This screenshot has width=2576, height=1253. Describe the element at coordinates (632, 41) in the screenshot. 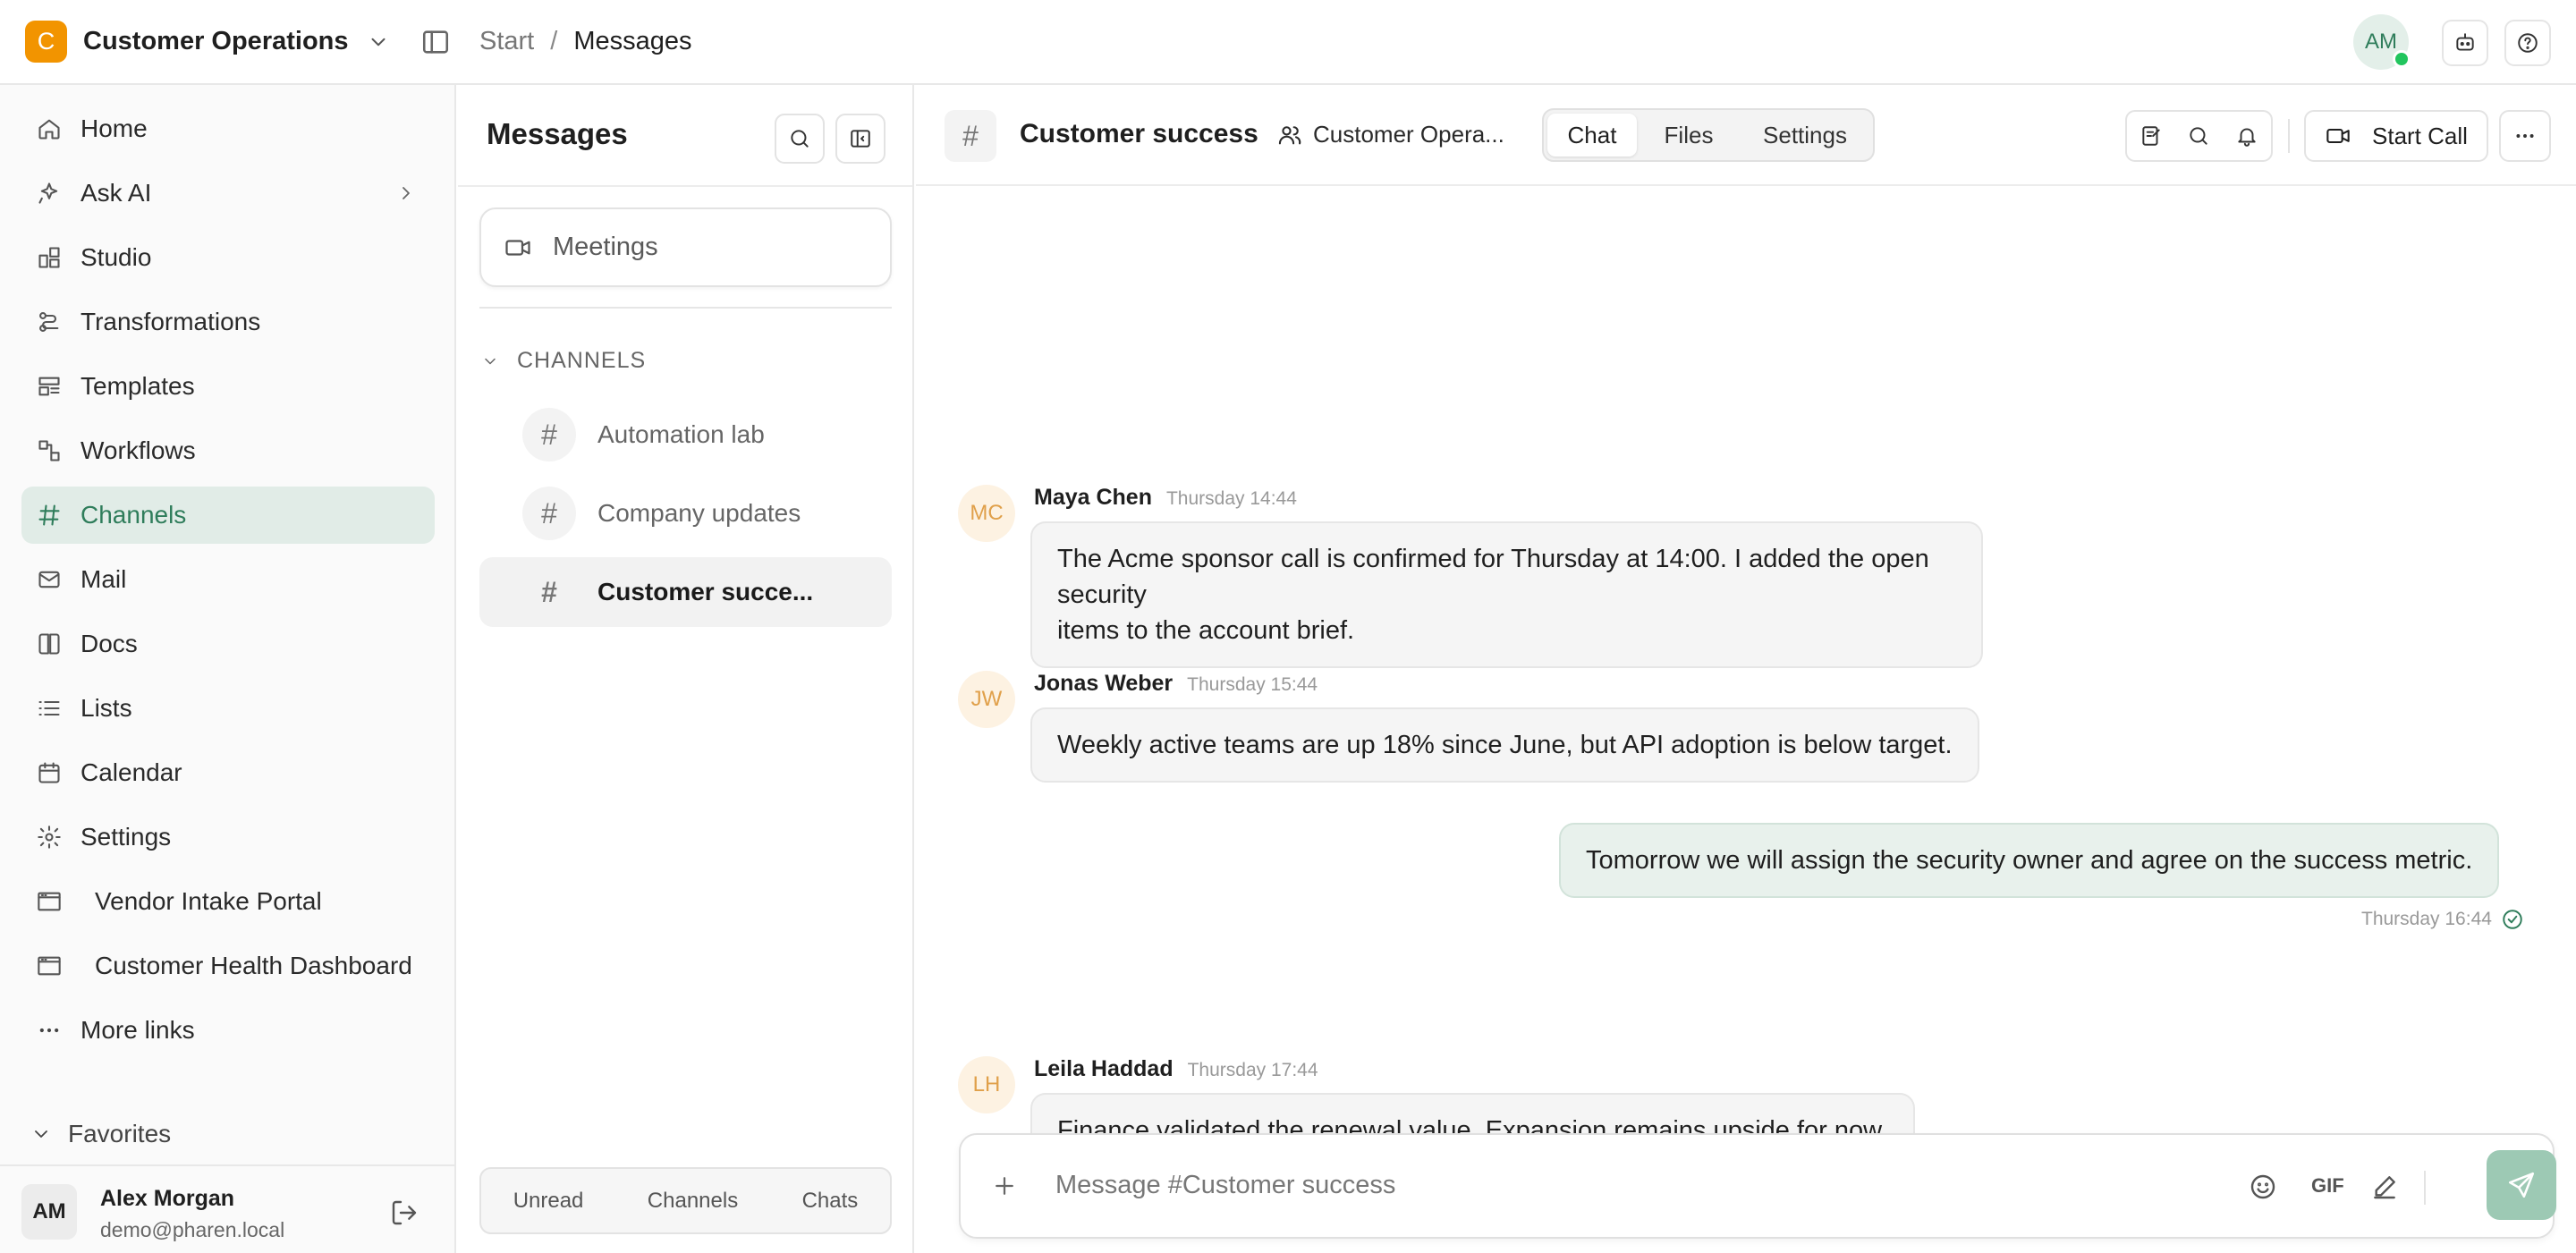

I see `breadcrumb-current: Messages` at that location.